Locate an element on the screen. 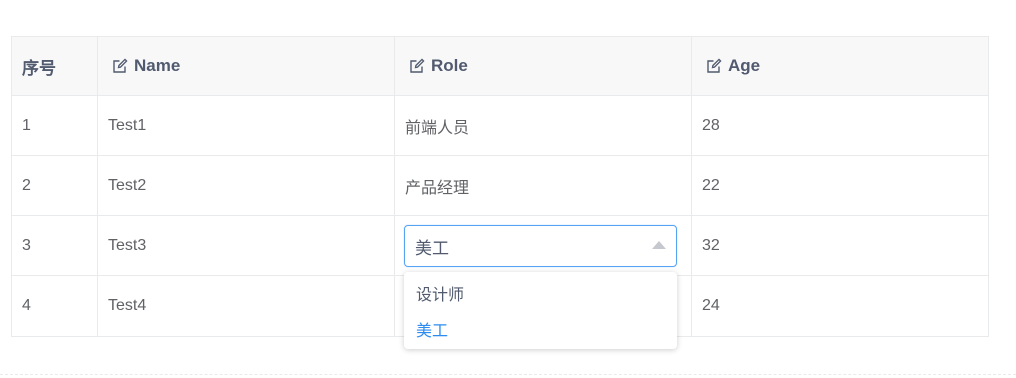  role-option-designer: 设计师 is located at coordinates (540, 293).